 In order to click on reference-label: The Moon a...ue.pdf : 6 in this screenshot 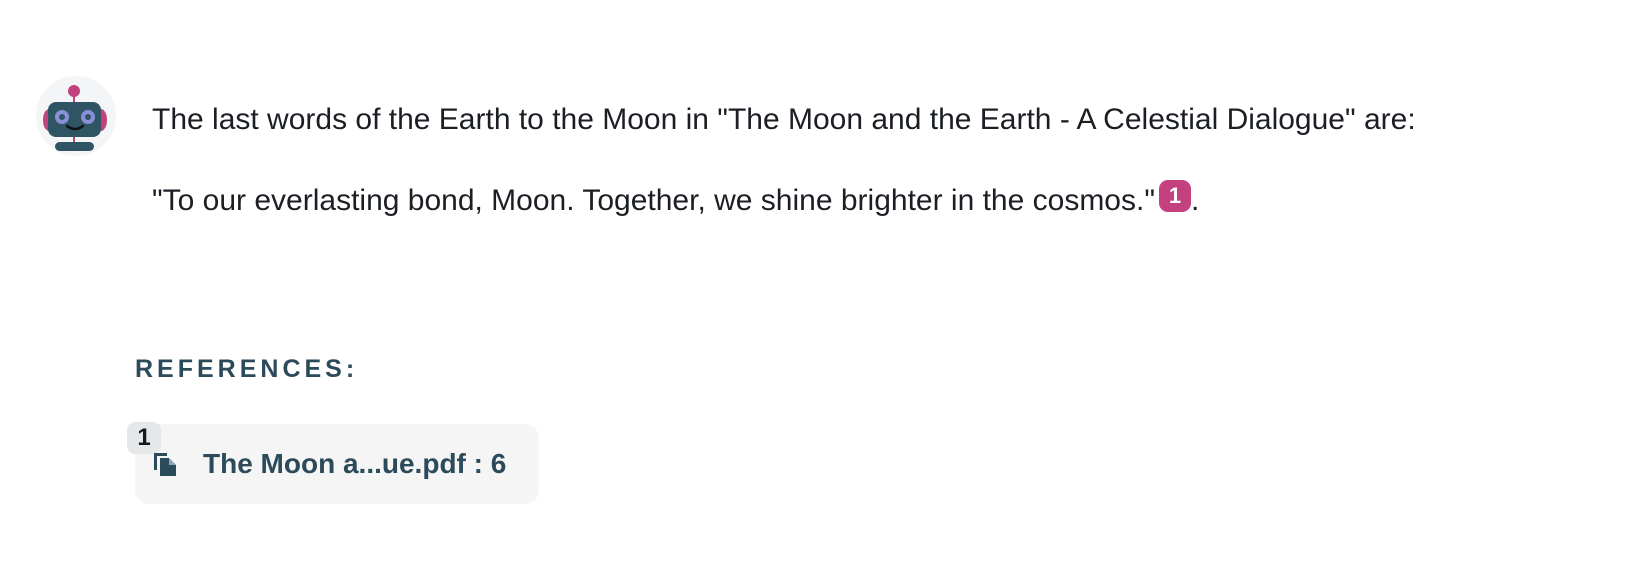, I will do `click(355, 463)`.